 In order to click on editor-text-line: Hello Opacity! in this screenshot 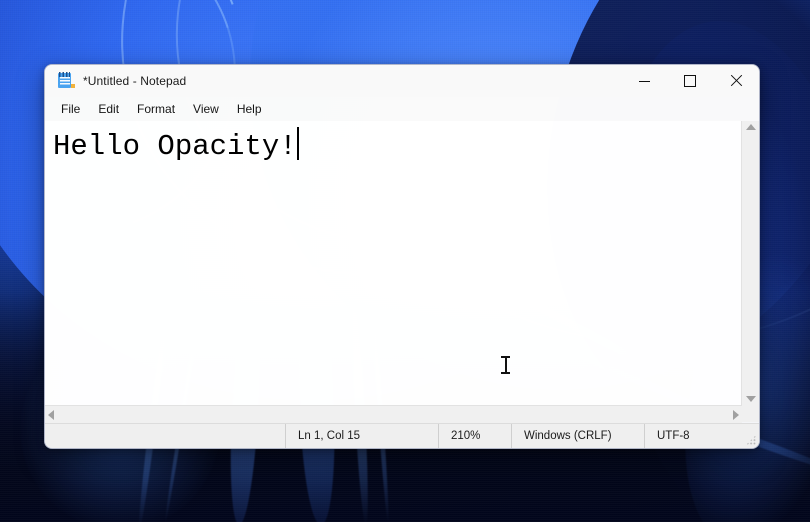, I will do `click(175, 146)`.